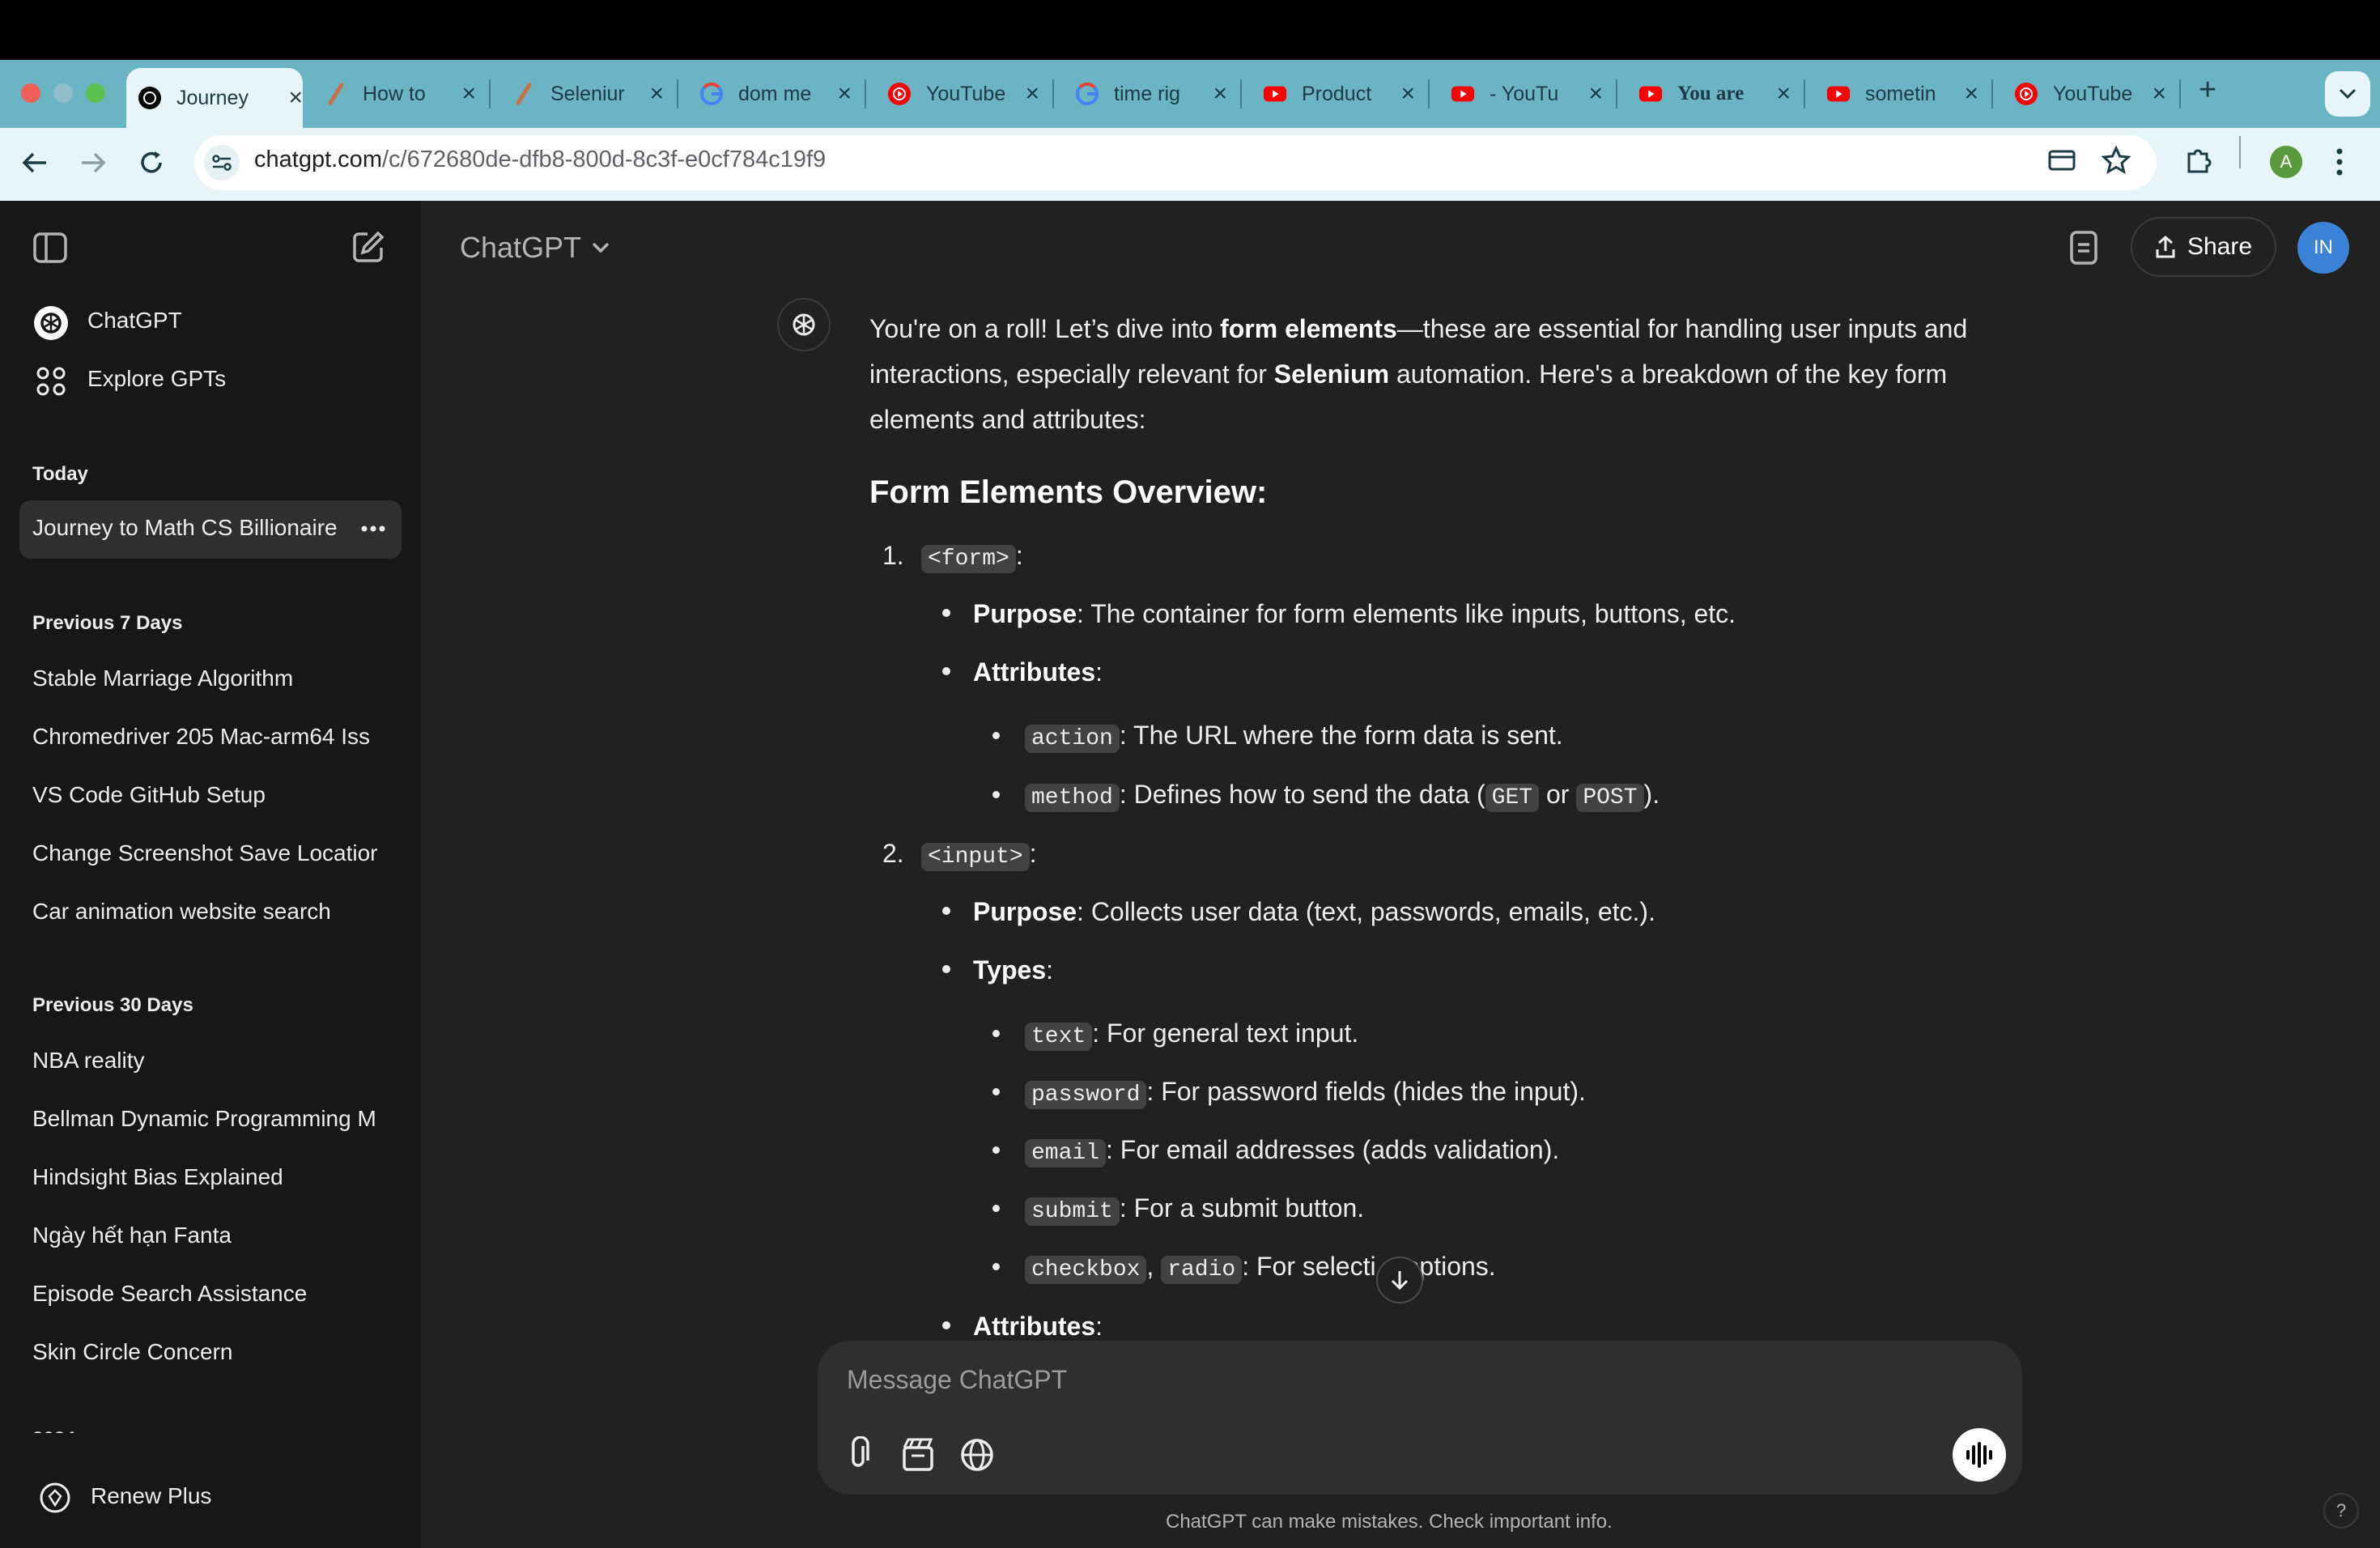  I want to click on browser-tab: Product ×, so click(1334, 94).